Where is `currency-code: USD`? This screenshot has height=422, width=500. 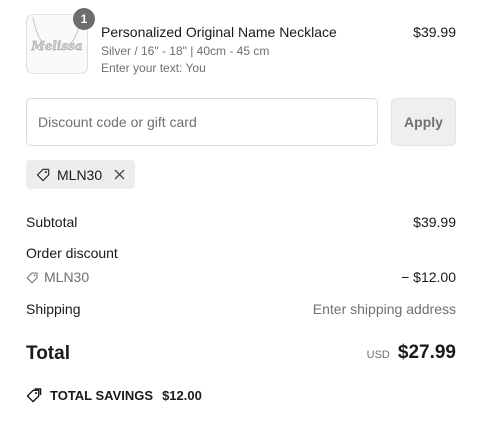
currency-code: USD is located at coordinates (378, 355).